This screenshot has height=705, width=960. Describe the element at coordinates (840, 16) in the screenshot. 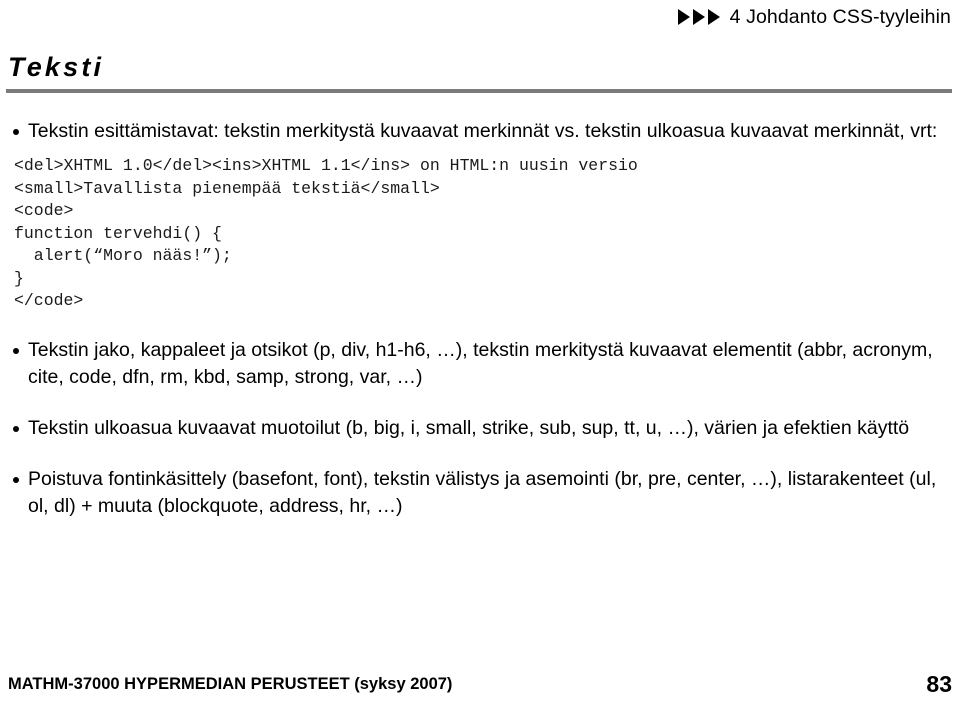

I see `header-title: 4 Johdanto CSS-tyyleihin` at that location.